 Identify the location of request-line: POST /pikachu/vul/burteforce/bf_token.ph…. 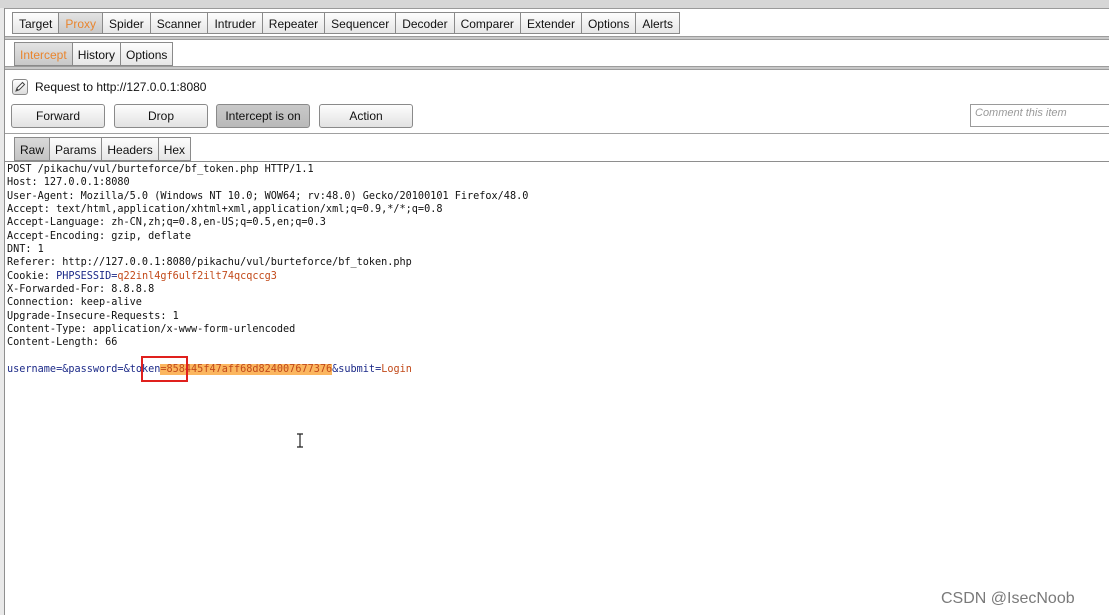
(160, 169).